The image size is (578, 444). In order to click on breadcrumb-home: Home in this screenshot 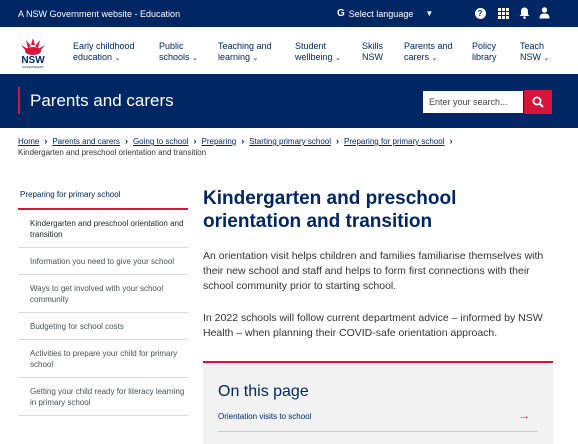, I will do `click(28, 141)`.